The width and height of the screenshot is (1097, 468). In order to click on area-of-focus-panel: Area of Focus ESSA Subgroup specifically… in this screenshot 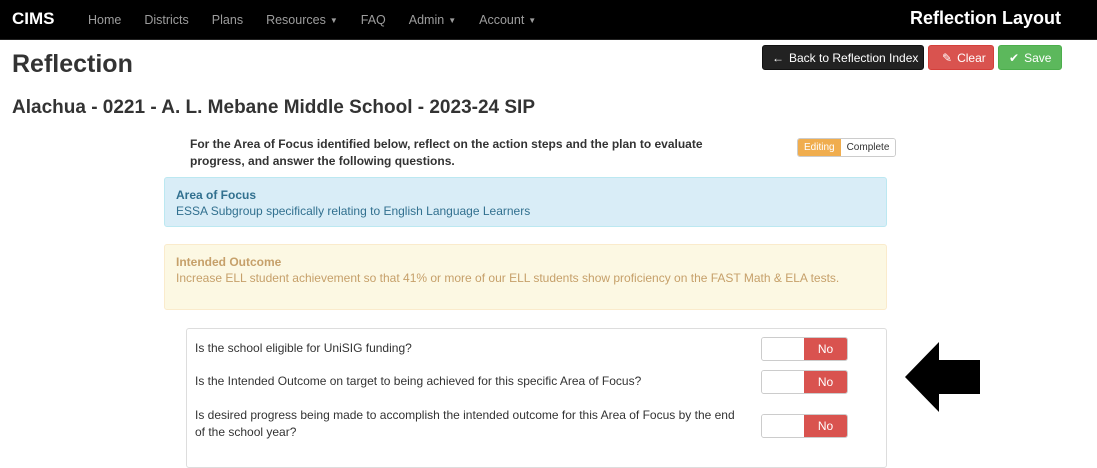, I will do `click(525, 202)`.